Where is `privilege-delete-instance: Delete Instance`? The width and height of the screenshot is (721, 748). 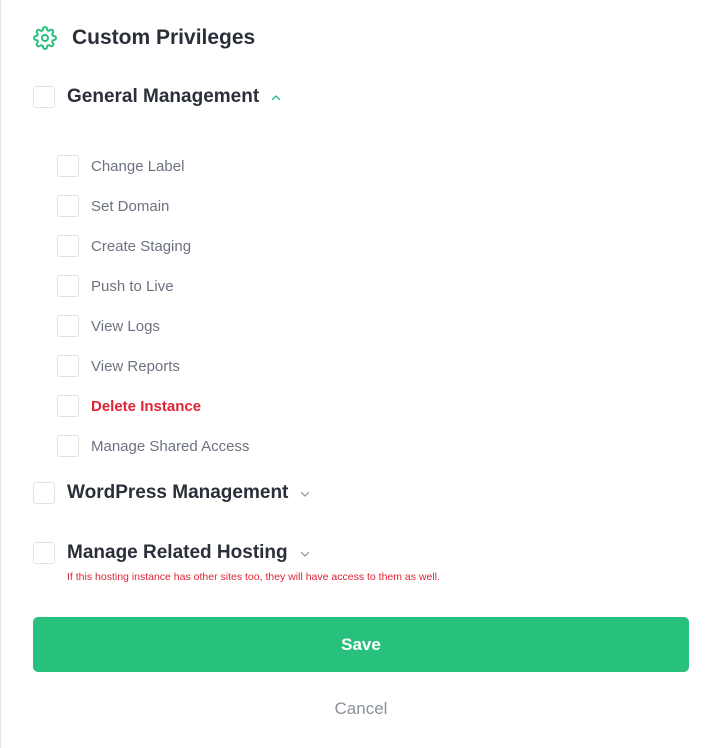
privilege-delete-instance: Delete Instance is located at coordinates (153, 406).